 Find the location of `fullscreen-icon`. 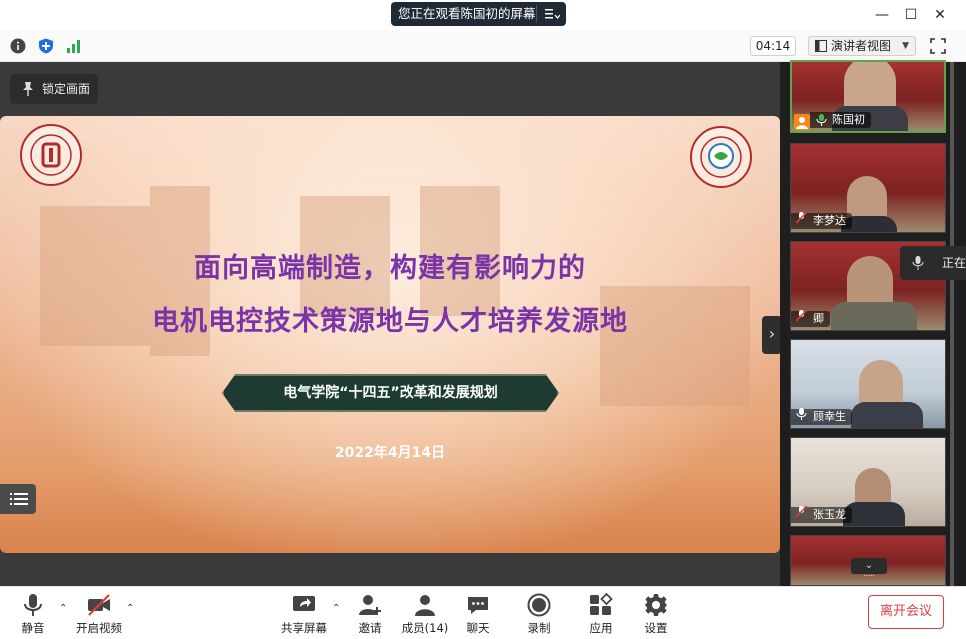

fullscreen-icon is located at coordinates (938, 46).